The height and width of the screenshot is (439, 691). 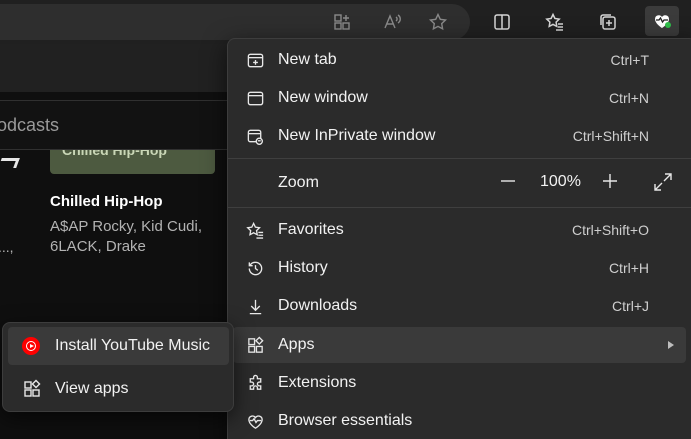 I want to click on zoom-level: 100%, so click(x=560, y=181).